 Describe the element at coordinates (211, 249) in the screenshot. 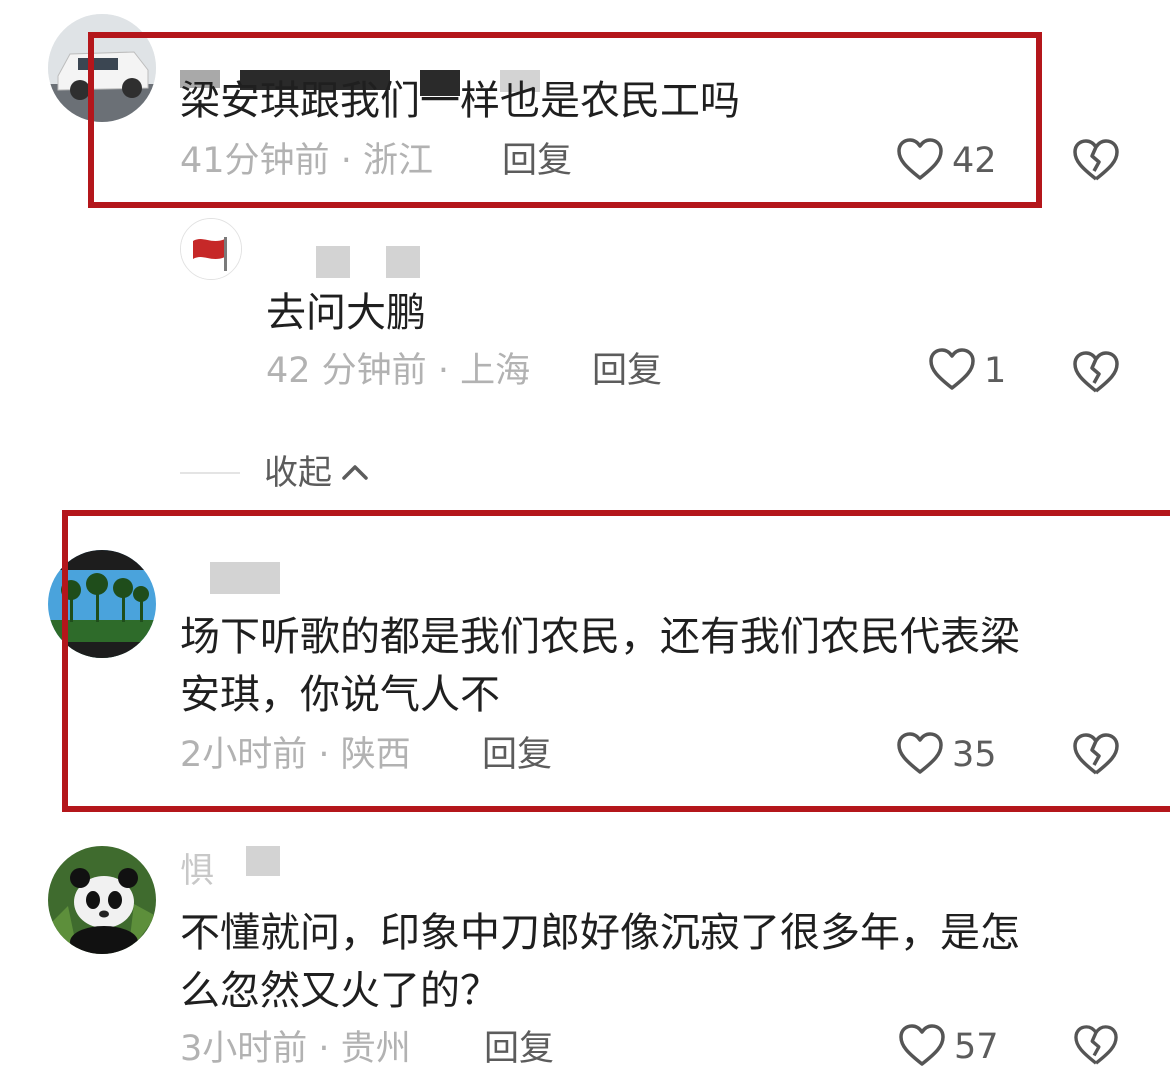

I see `flag-avatar-icon` at that location.